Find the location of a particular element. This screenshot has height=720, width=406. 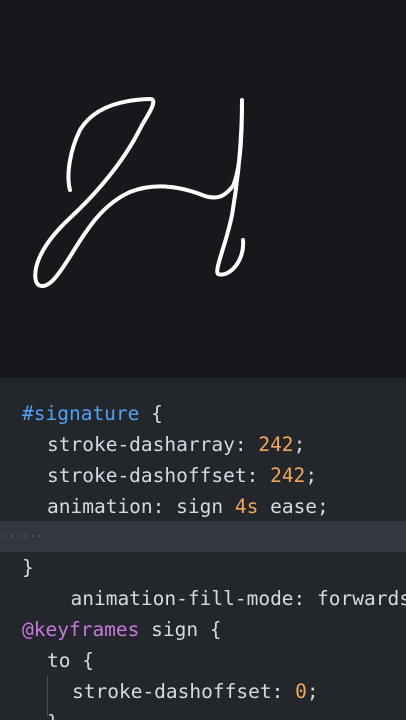

whitespace-dots is located at coordinates (23, 536).